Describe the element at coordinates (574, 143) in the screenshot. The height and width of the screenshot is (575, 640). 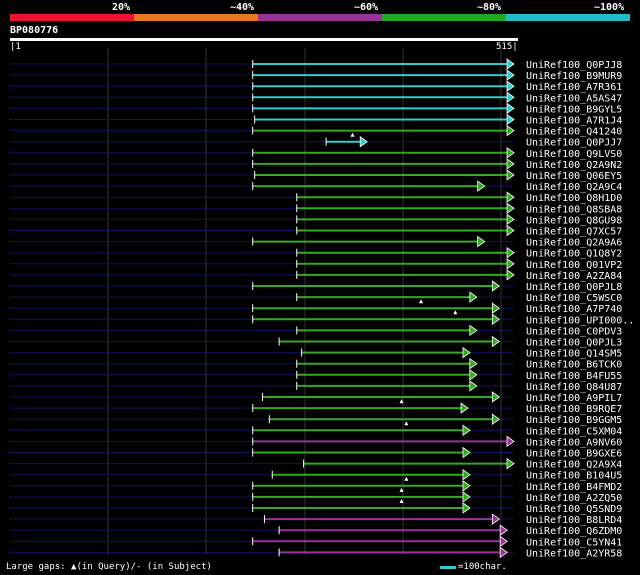
I see `hit-label: UniRef100_Q0PJJ7` at that location.